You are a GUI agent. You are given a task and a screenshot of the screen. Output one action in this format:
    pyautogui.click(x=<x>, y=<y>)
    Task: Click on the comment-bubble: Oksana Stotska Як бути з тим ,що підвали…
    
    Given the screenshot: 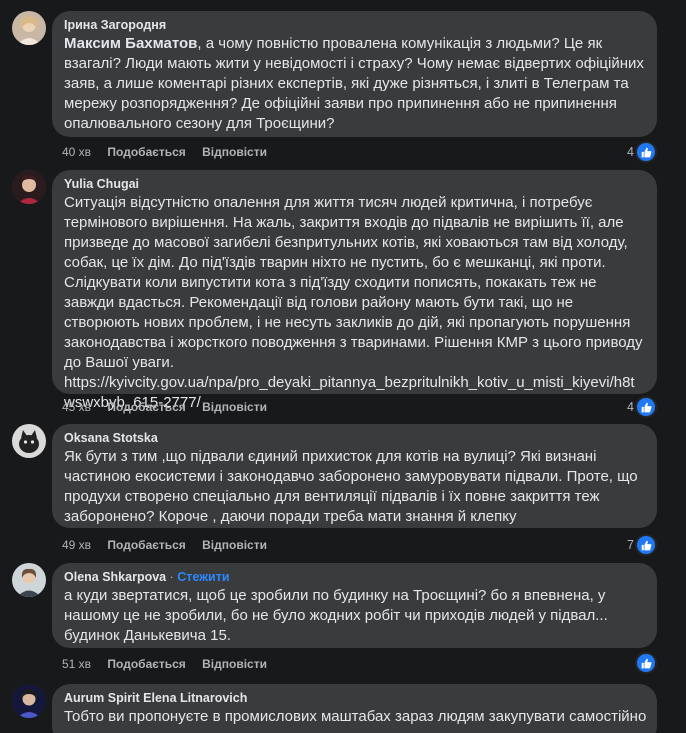 What is the action you would take?
    pyautogui.click(x=354, y=476)
    